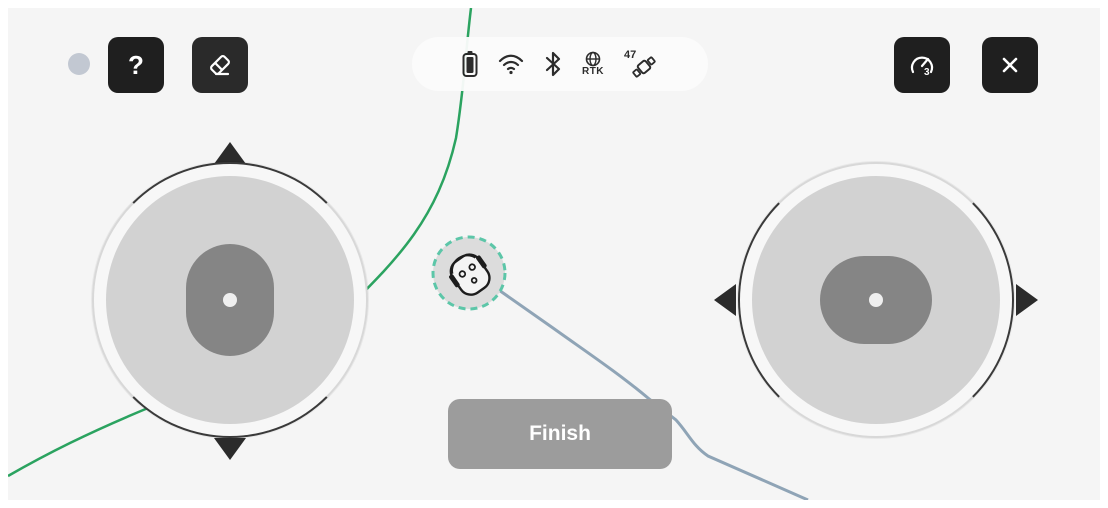 The width and height of the screenshot is (1108, 508). I want to click on satellite-icon, so click(644, 67).